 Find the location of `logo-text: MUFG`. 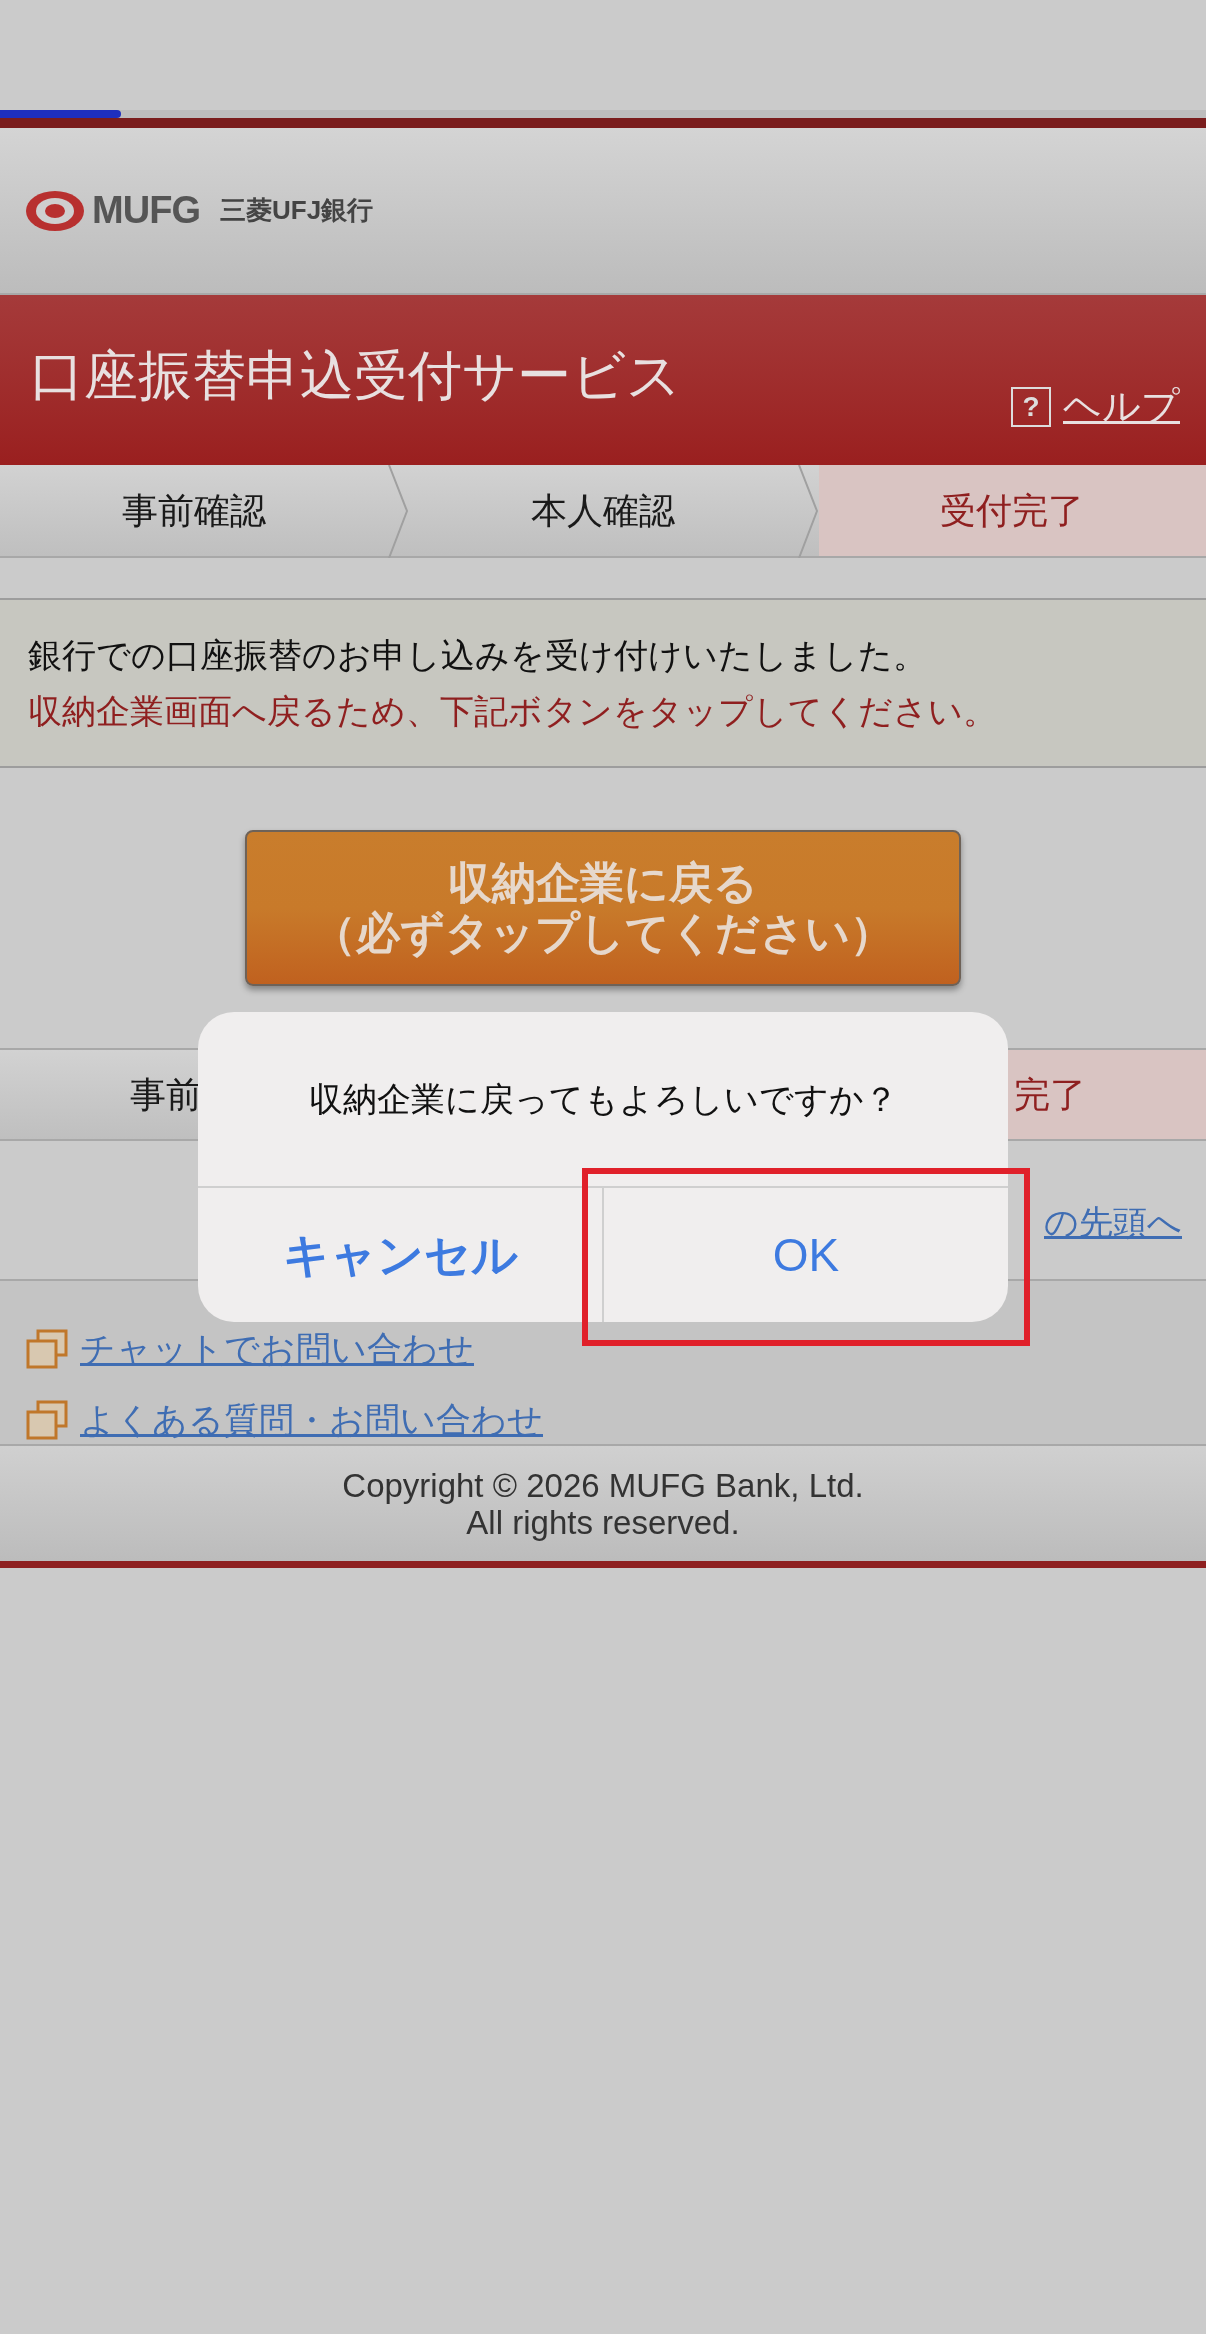

logo-text: MUFG is located at coordinates (146, 210).